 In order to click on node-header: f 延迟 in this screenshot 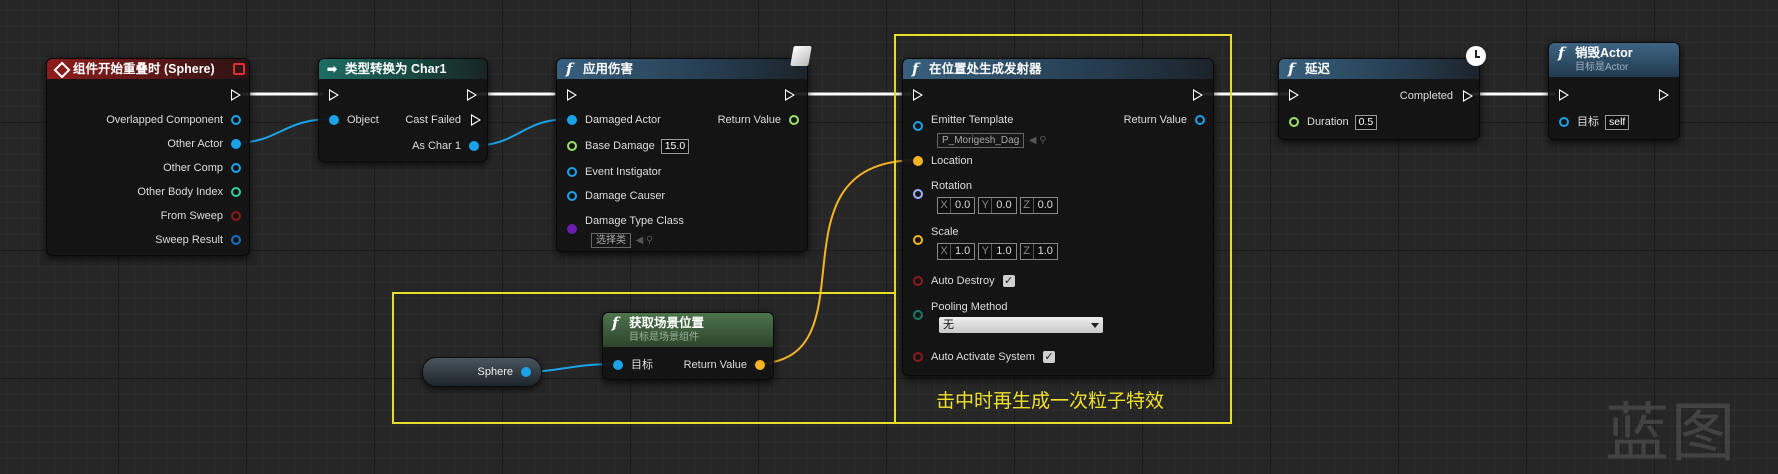, I will do `click(1379, 69)`.